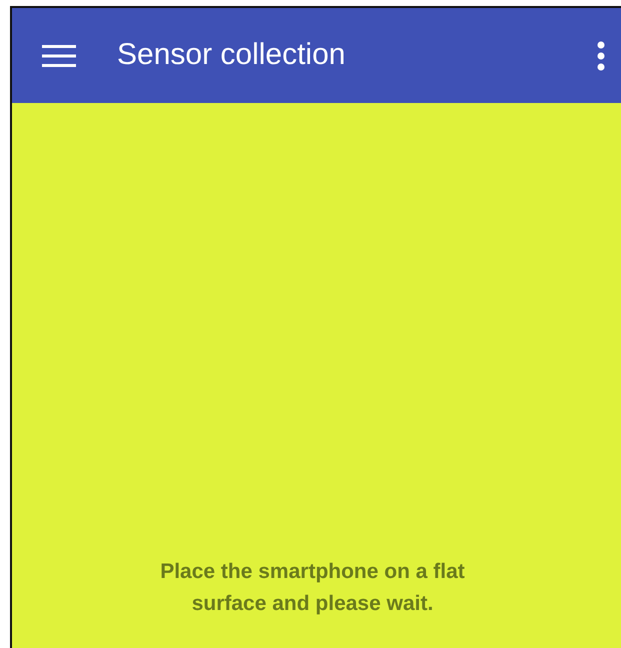  What do you see at coordinates (312, 588) in the screenshot?
I see `instruction-text: Place the smartphone on a flat surface and please wait.` at bounding box center [312, 588].